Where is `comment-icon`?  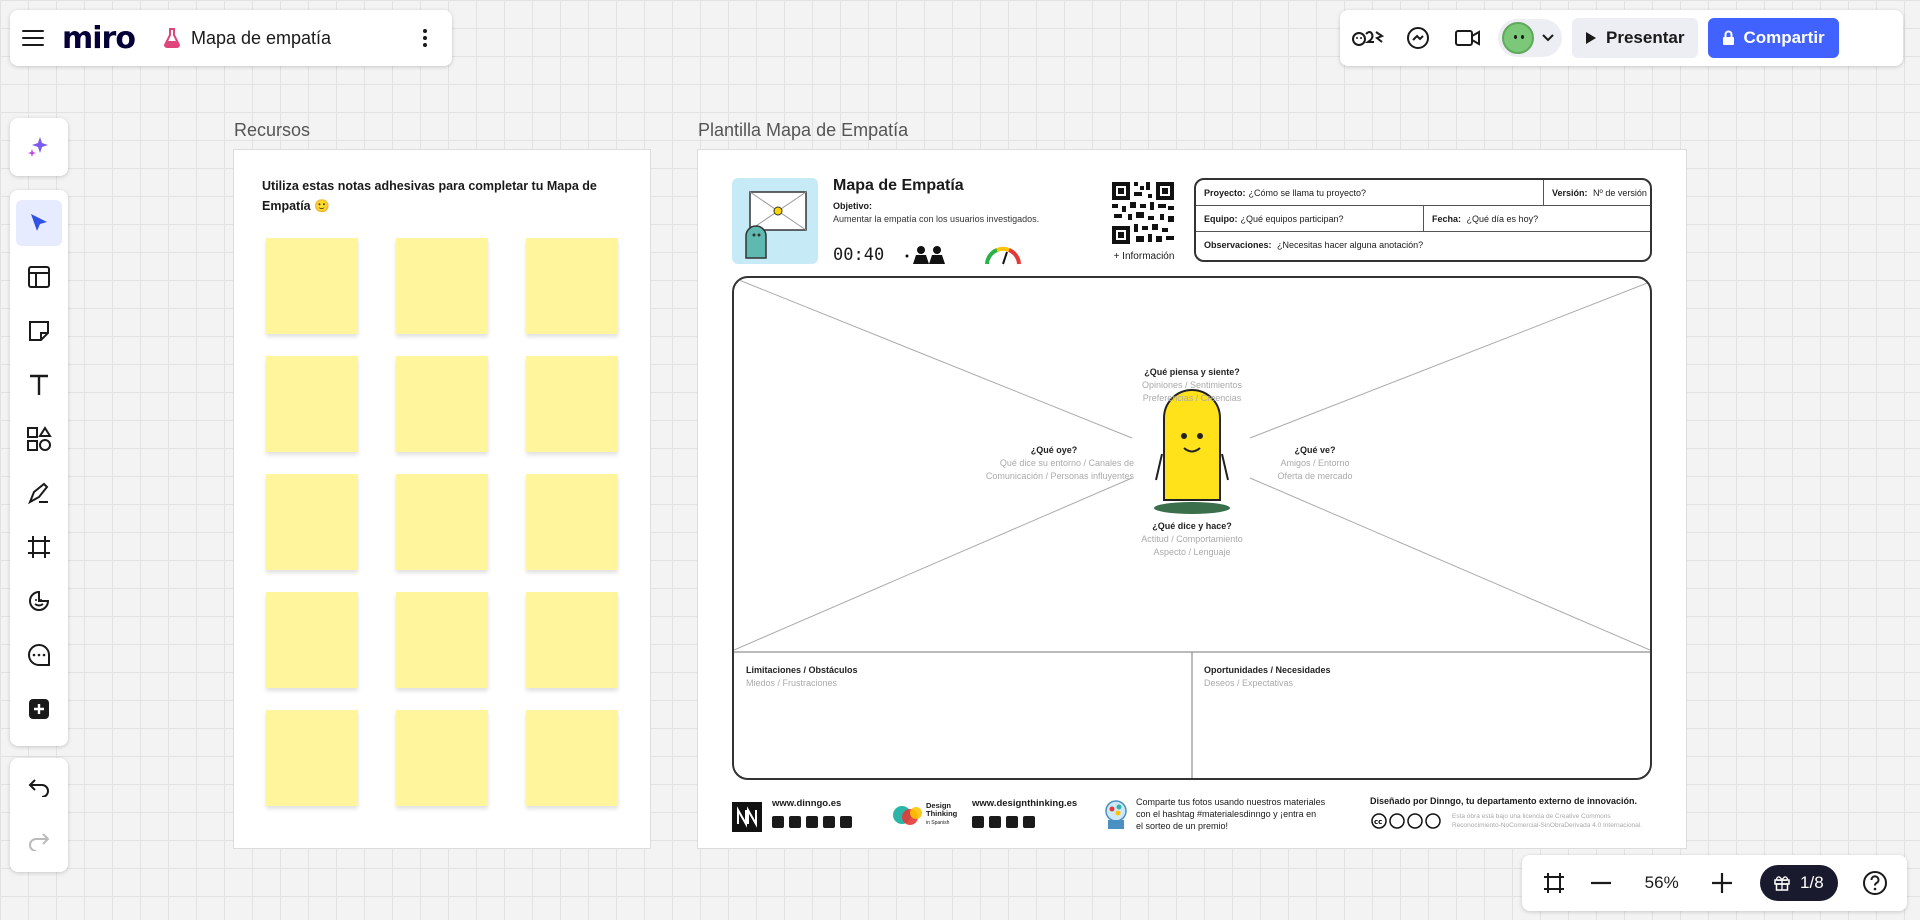 comment-icon is located at coordinates (39, 655).